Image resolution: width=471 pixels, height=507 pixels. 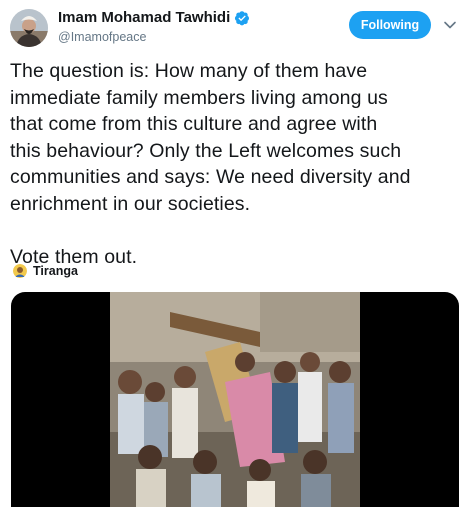 What do you see at coordinates (144, 17) in the screenshot?
I see `author-display-name: Imam Mohamad Tawhidi` at bounding box center [144, 17].